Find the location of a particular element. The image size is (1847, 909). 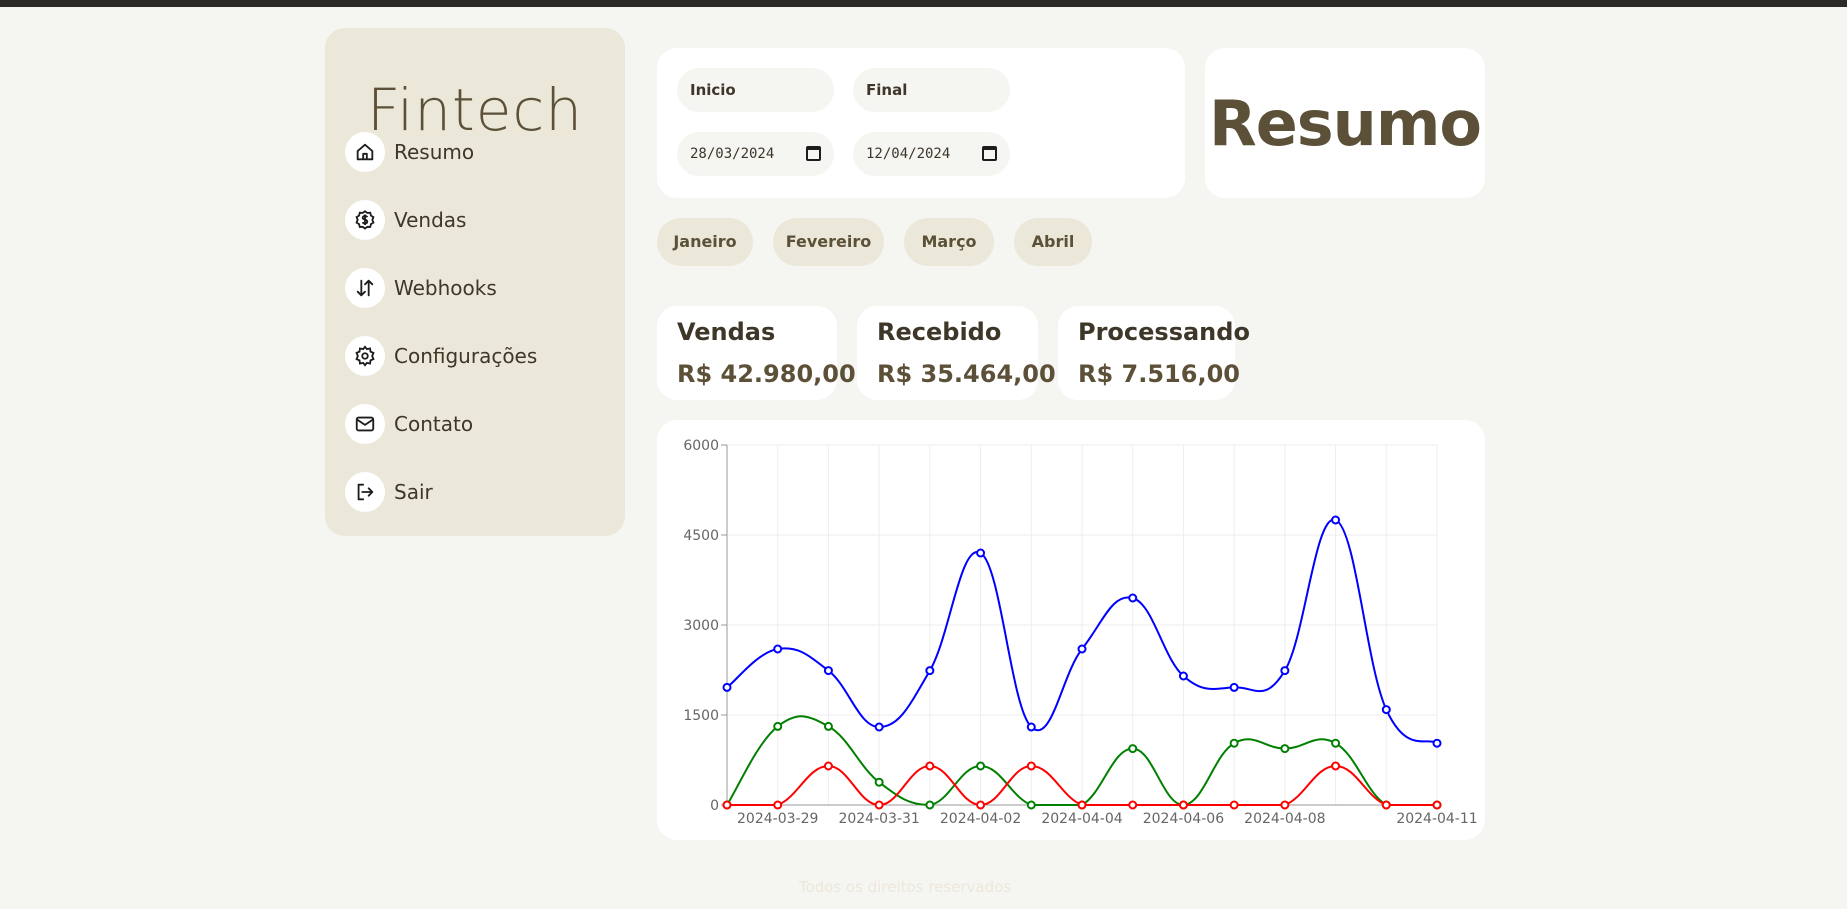

top-bar is located at coordinates (923, 3).